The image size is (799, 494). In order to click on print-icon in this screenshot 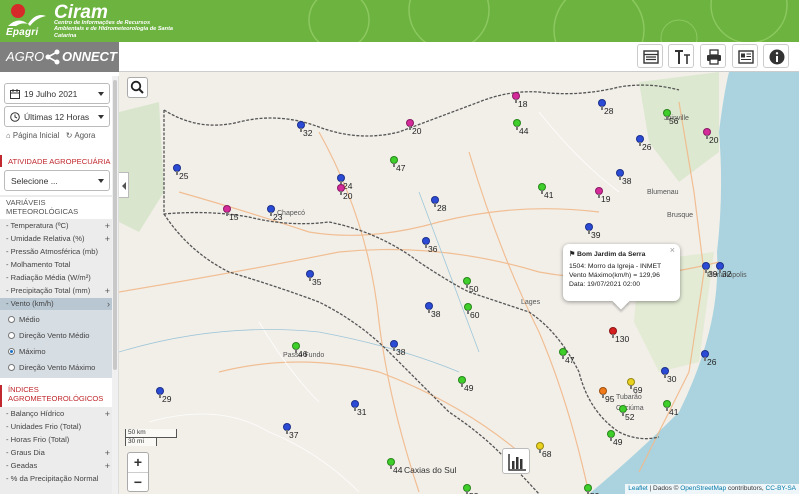, I will do `click(714, 57)`.